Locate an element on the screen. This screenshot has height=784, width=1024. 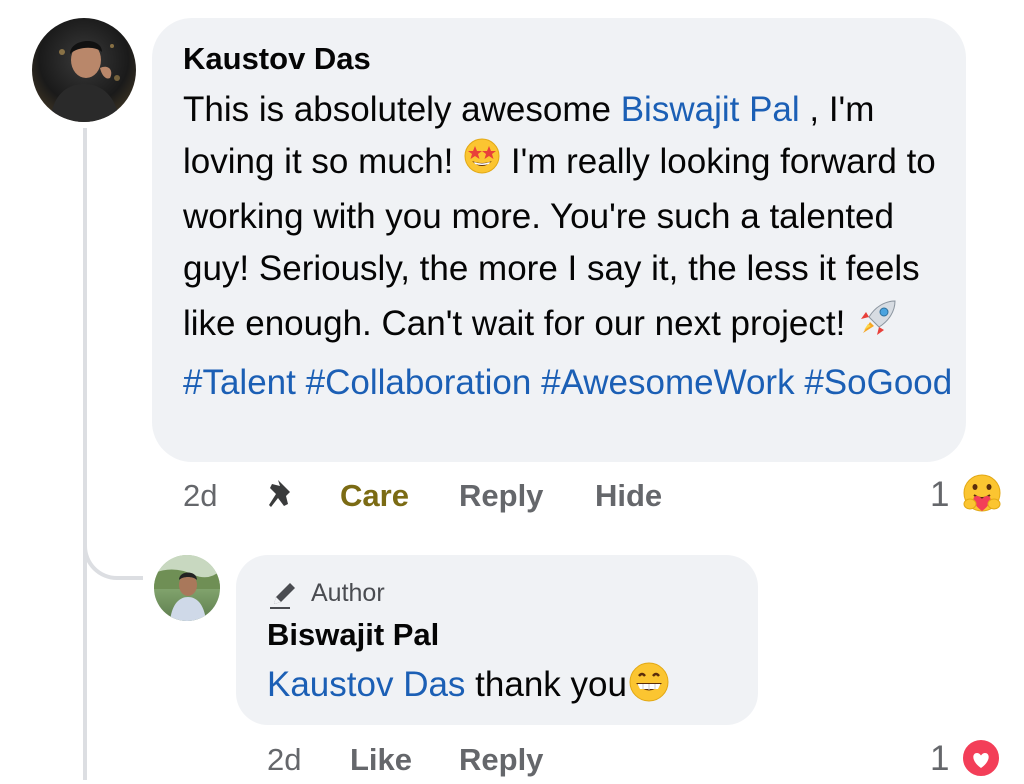
author-badge: Author is located at coordinates (348, 593).